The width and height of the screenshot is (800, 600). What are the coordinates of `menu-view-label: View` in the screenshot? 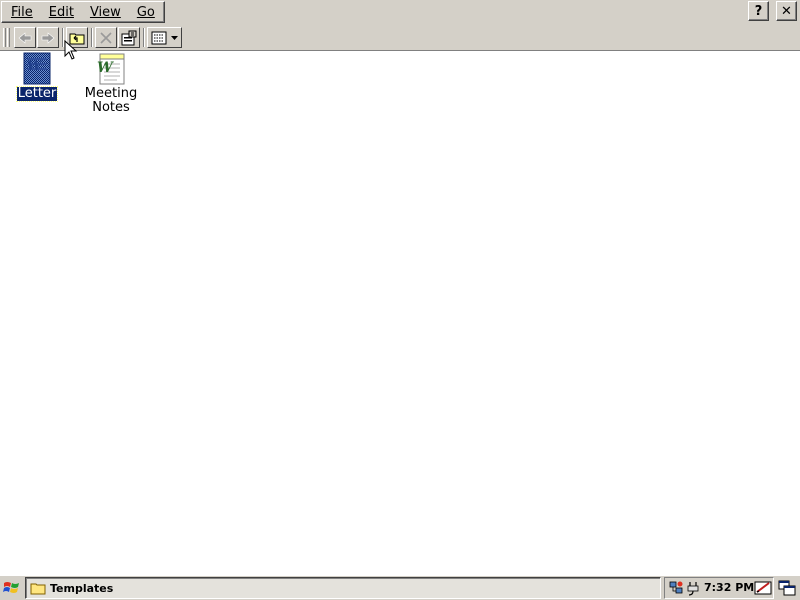 It's located at (105, 12).